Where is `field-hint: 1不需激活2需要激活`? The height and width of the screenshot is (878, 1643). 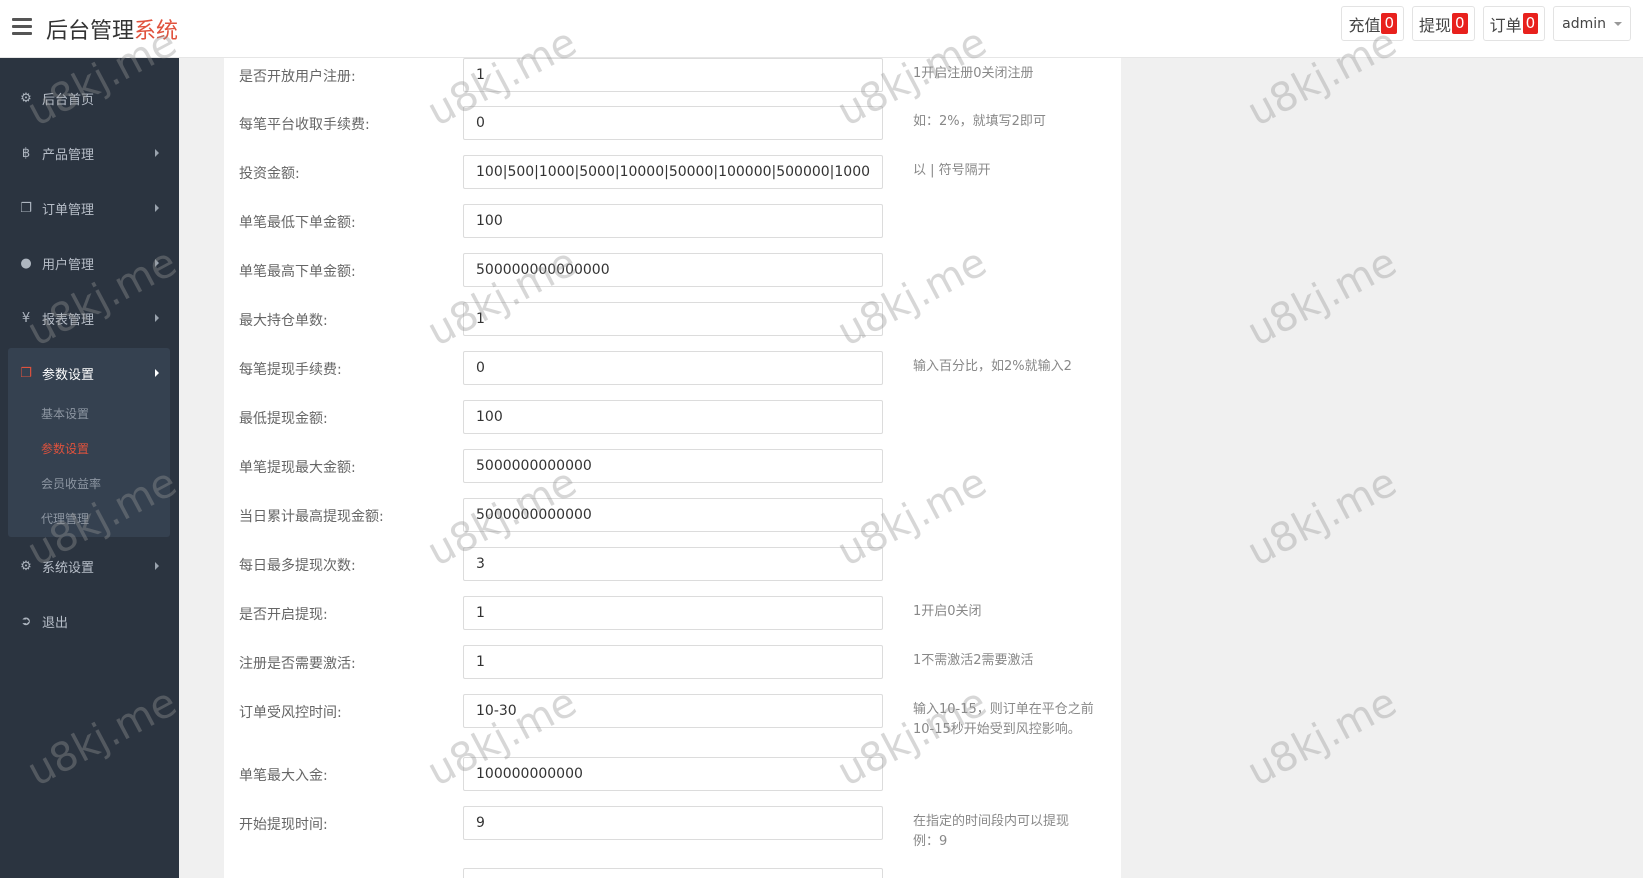 field-hint: 1不需激活2需要激活 is located at coordinates (973, 660).